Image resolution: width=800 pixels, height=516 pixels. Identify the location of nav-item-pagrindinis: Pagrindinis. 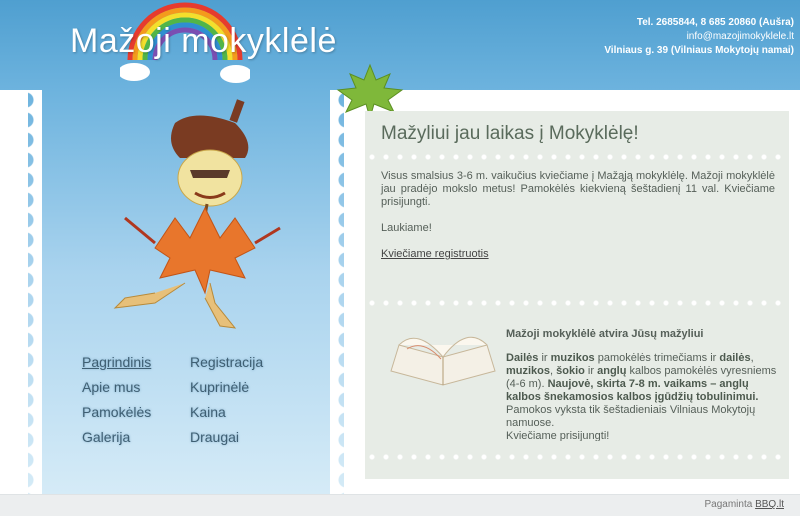
(136, 362).